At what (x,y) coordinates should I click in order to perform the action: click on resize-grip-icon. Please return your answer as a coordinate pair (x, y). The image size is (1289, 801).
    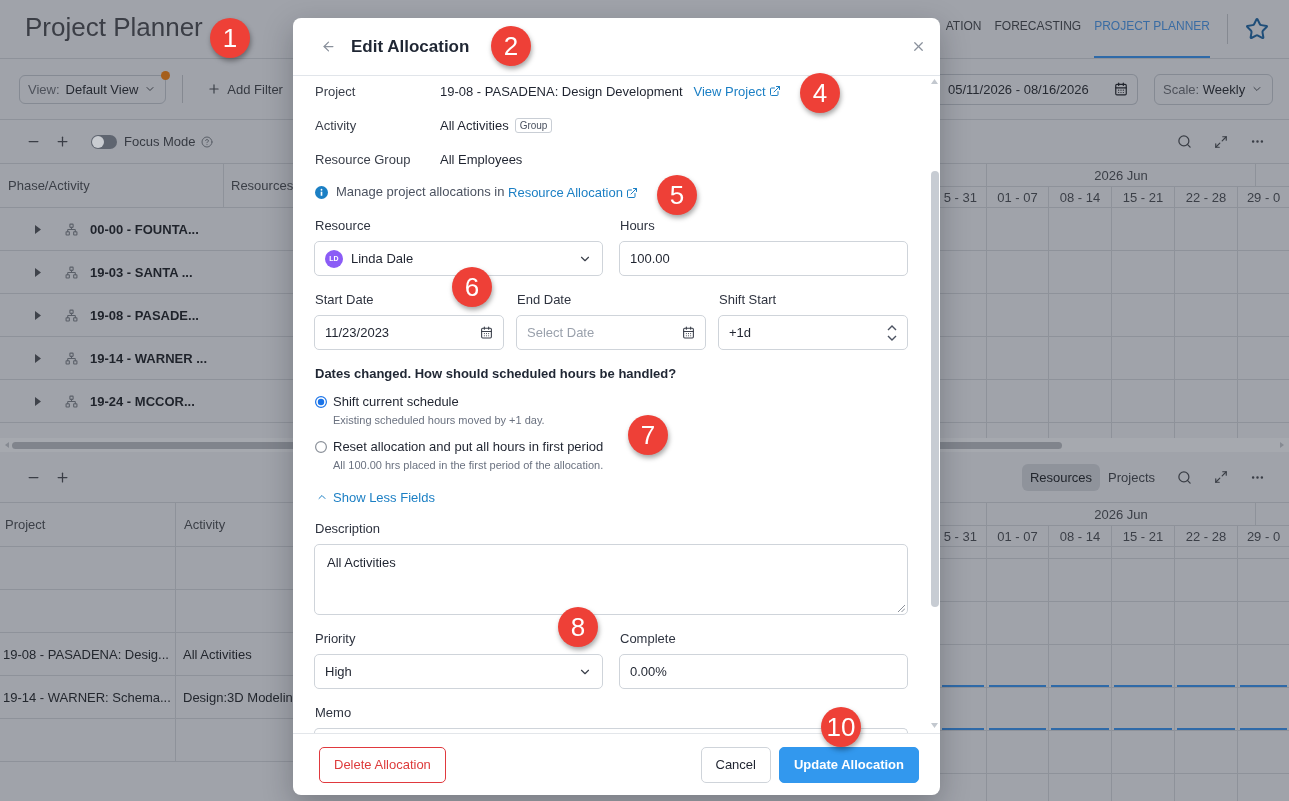
    Looking at the image, I should click on (901, 608).